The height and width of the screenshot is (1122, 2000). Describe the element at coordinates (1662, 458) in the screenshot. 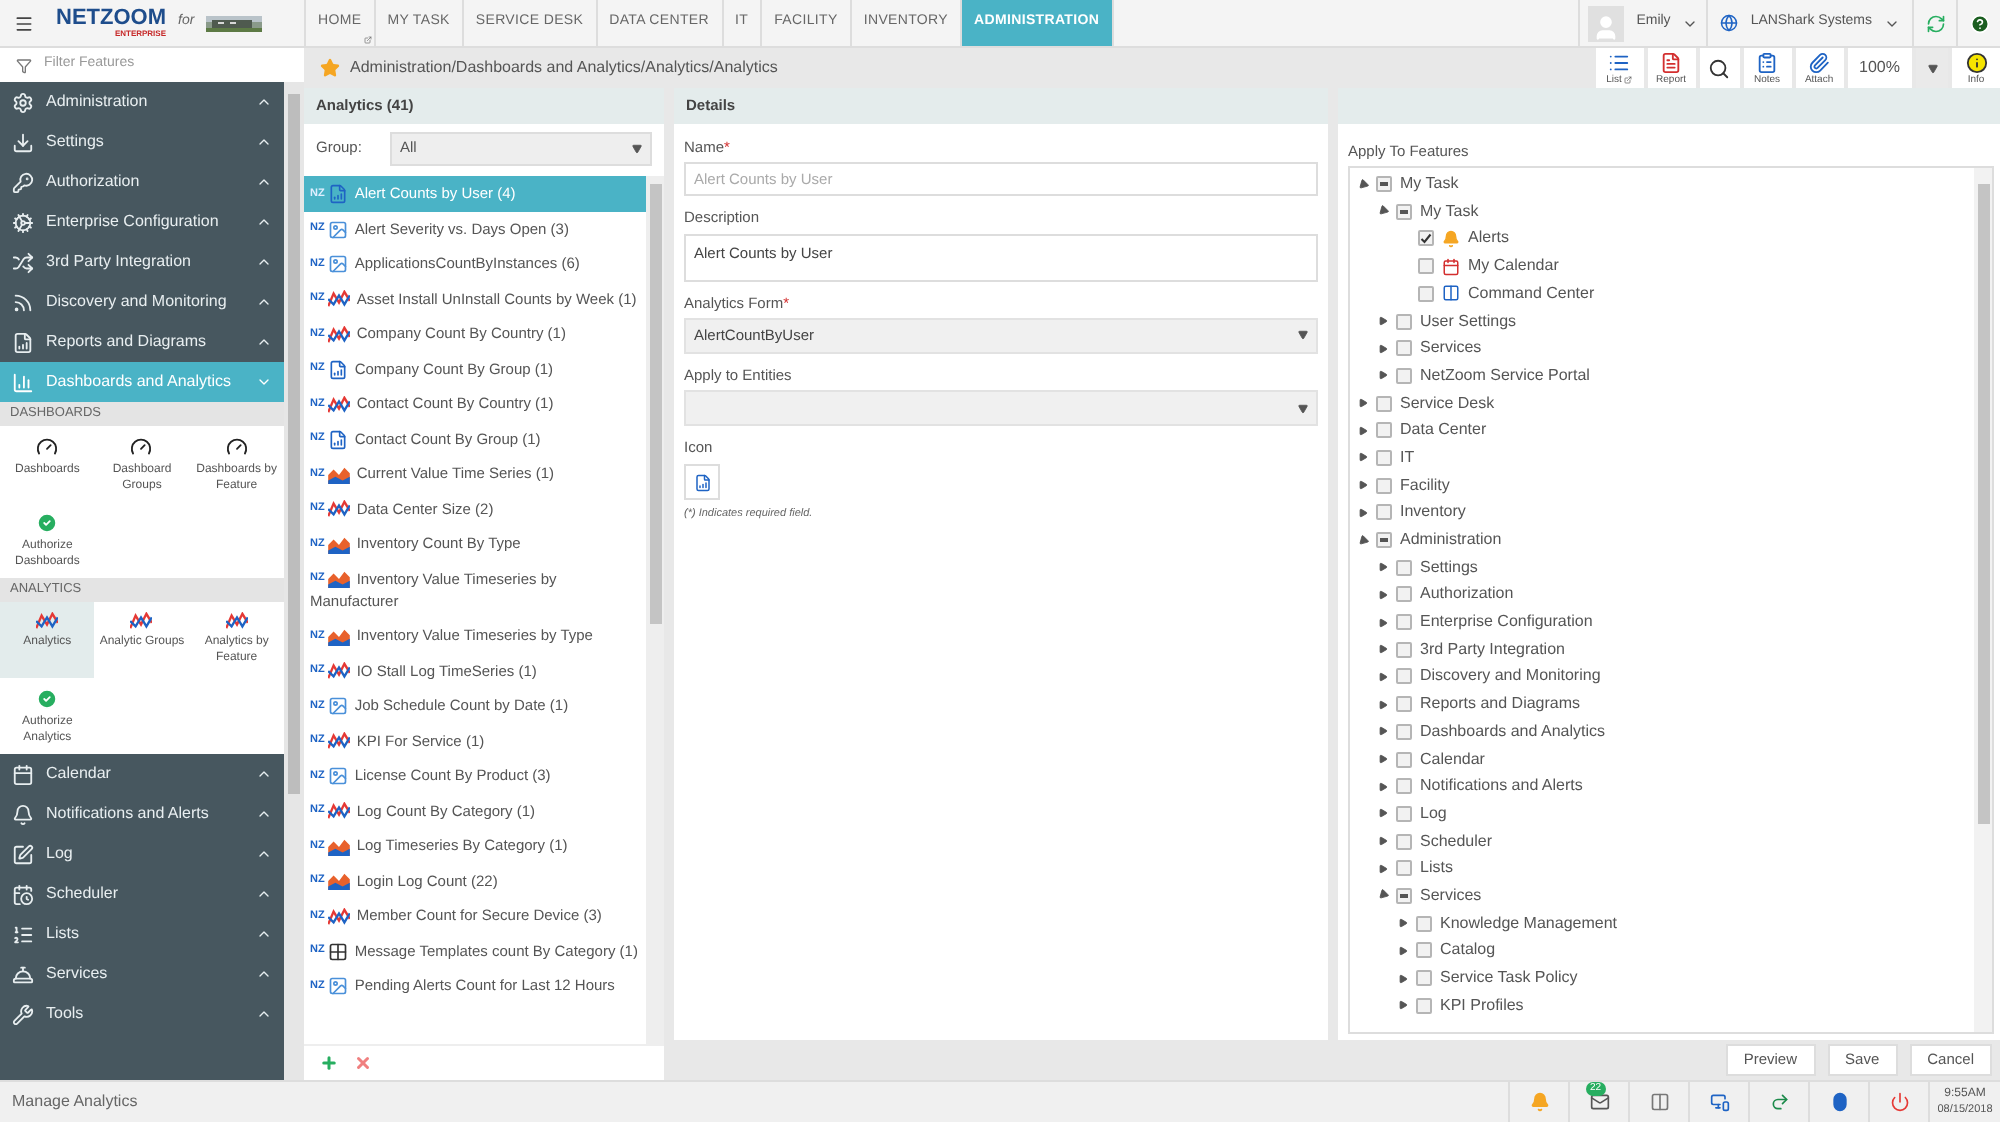

I see `tree-row: IT` at that location.